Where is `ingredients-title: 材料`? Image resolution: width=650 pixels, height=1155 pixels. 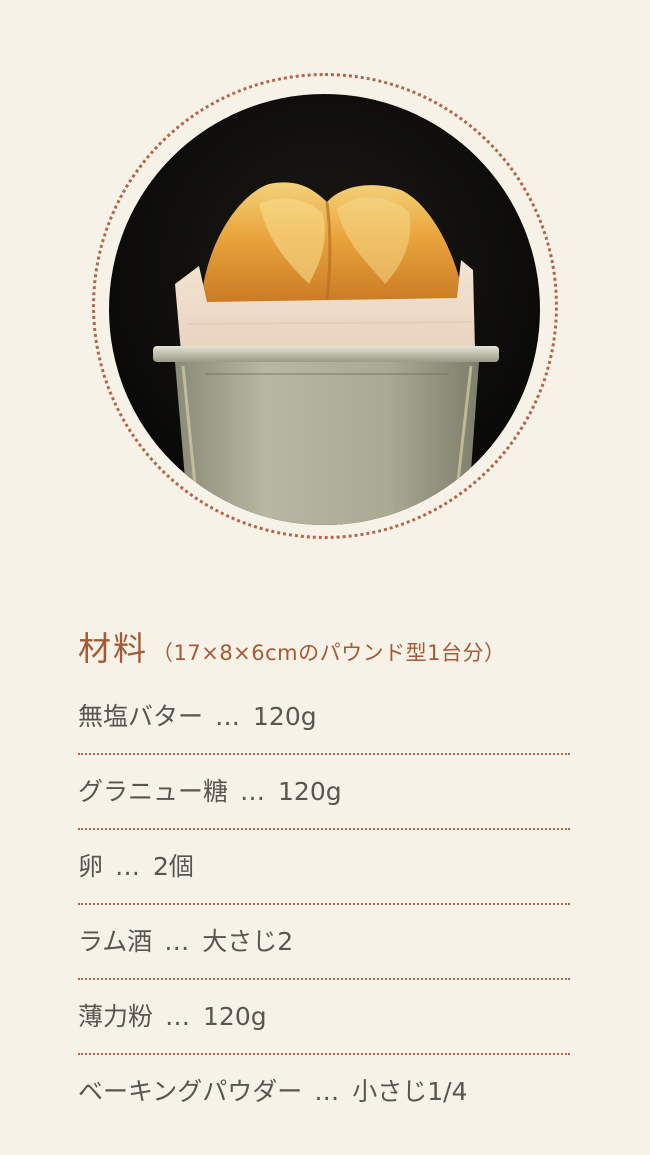
ingredients-title: 材料 is located at coordinates (113, 648).